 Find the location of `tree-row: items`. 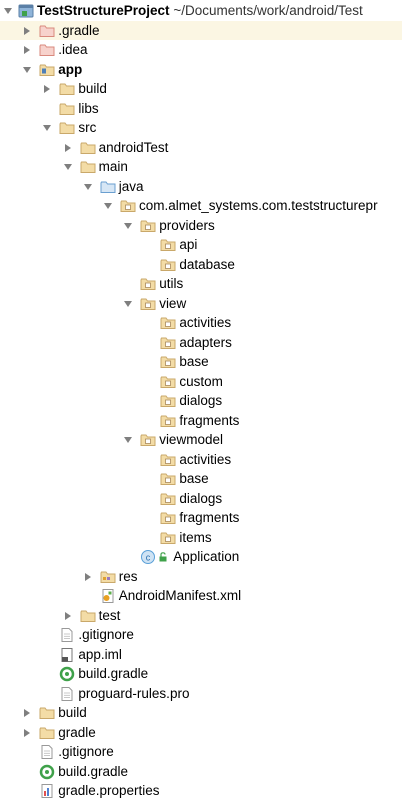

tree-row: items is located at coordinates (201, 538).